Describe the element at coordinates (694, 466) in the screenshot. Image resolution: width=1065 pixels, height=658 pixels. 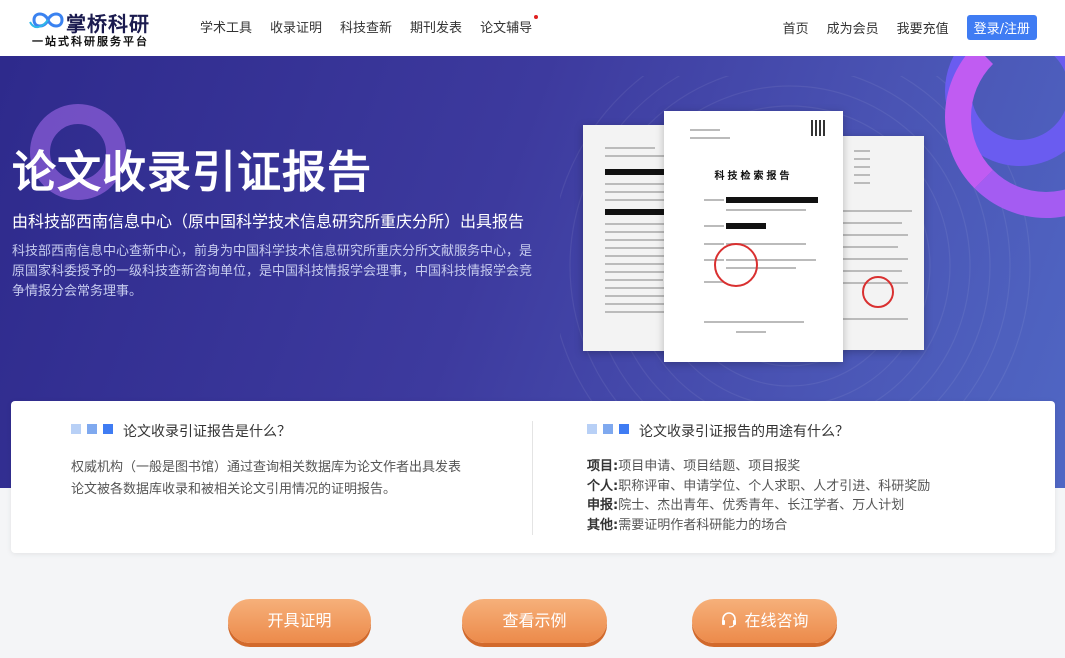
I see `list-item: 项目:项目申请、项目结题、项目报奖` at that location.